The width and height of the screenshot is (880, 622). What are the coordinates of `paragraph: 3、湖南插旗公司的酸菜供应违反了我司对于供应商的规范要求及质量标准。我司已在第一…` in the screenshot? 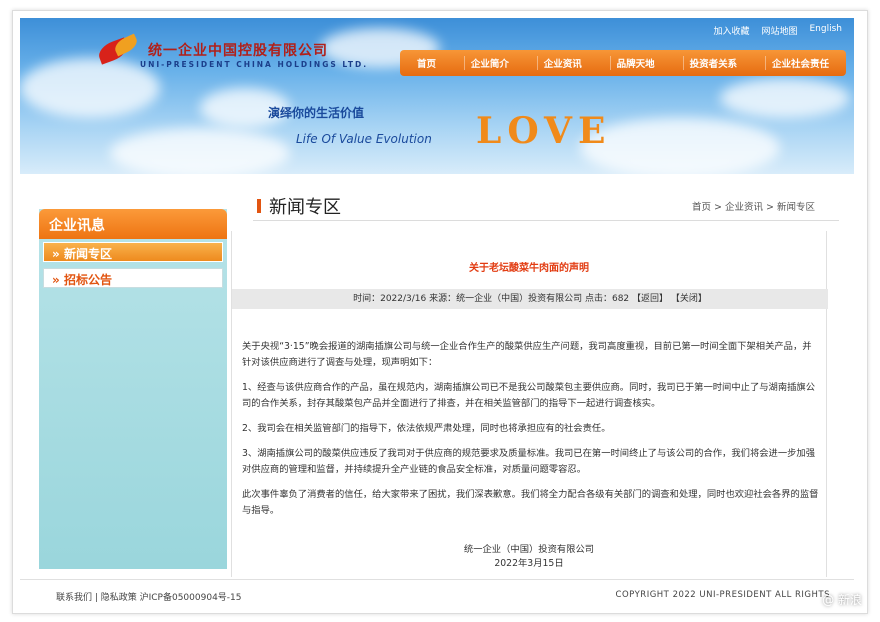 It's located at (529, 461).